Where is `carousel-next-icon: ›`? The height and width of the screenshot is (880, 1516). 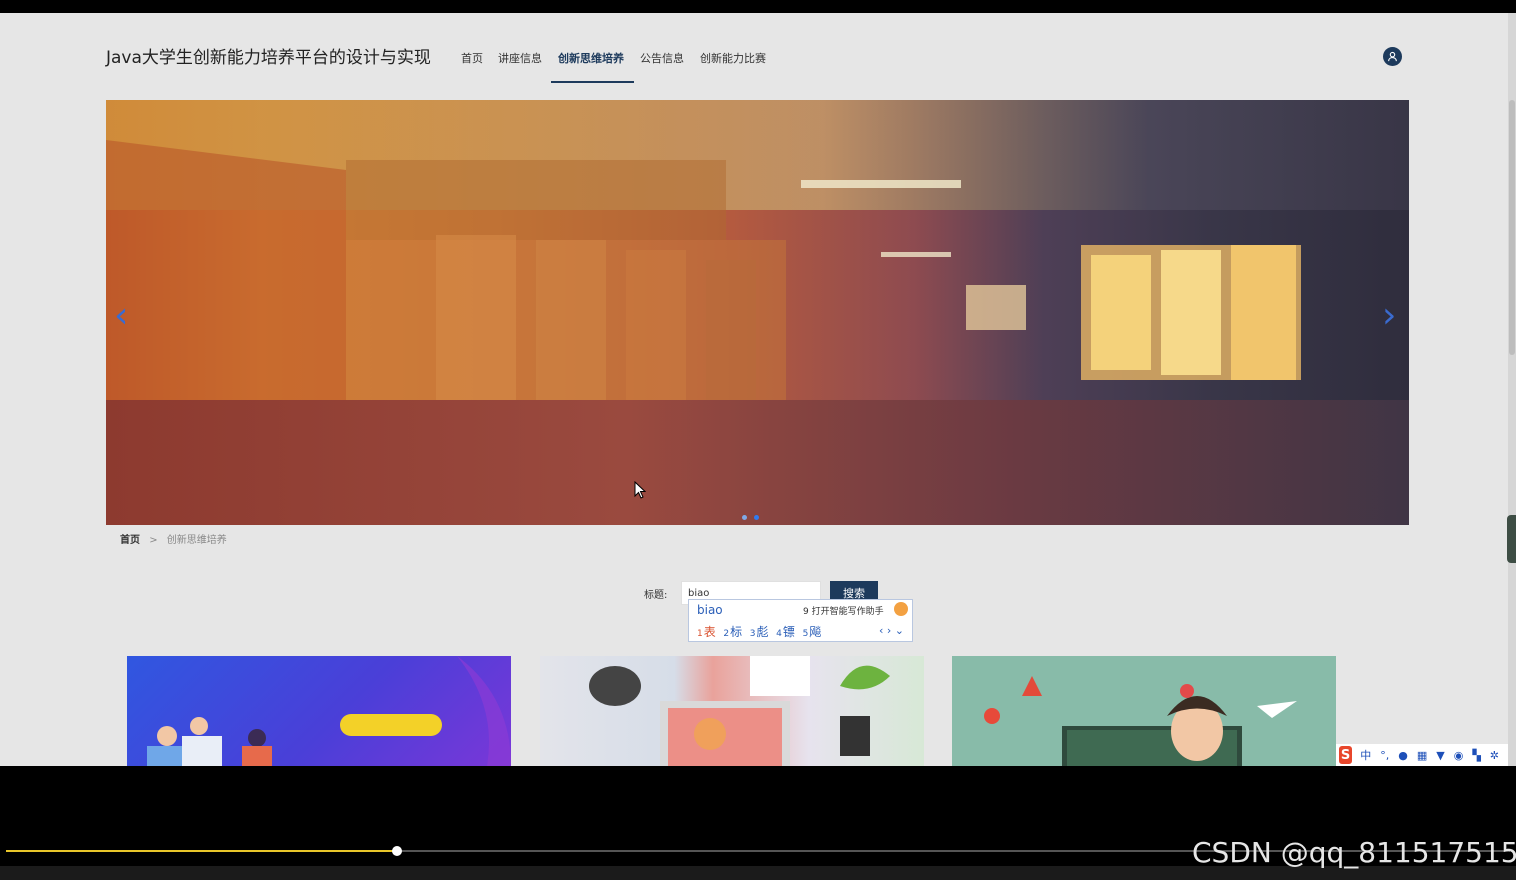
carousel-next-icon: › is located at coordinates (1389, 315).